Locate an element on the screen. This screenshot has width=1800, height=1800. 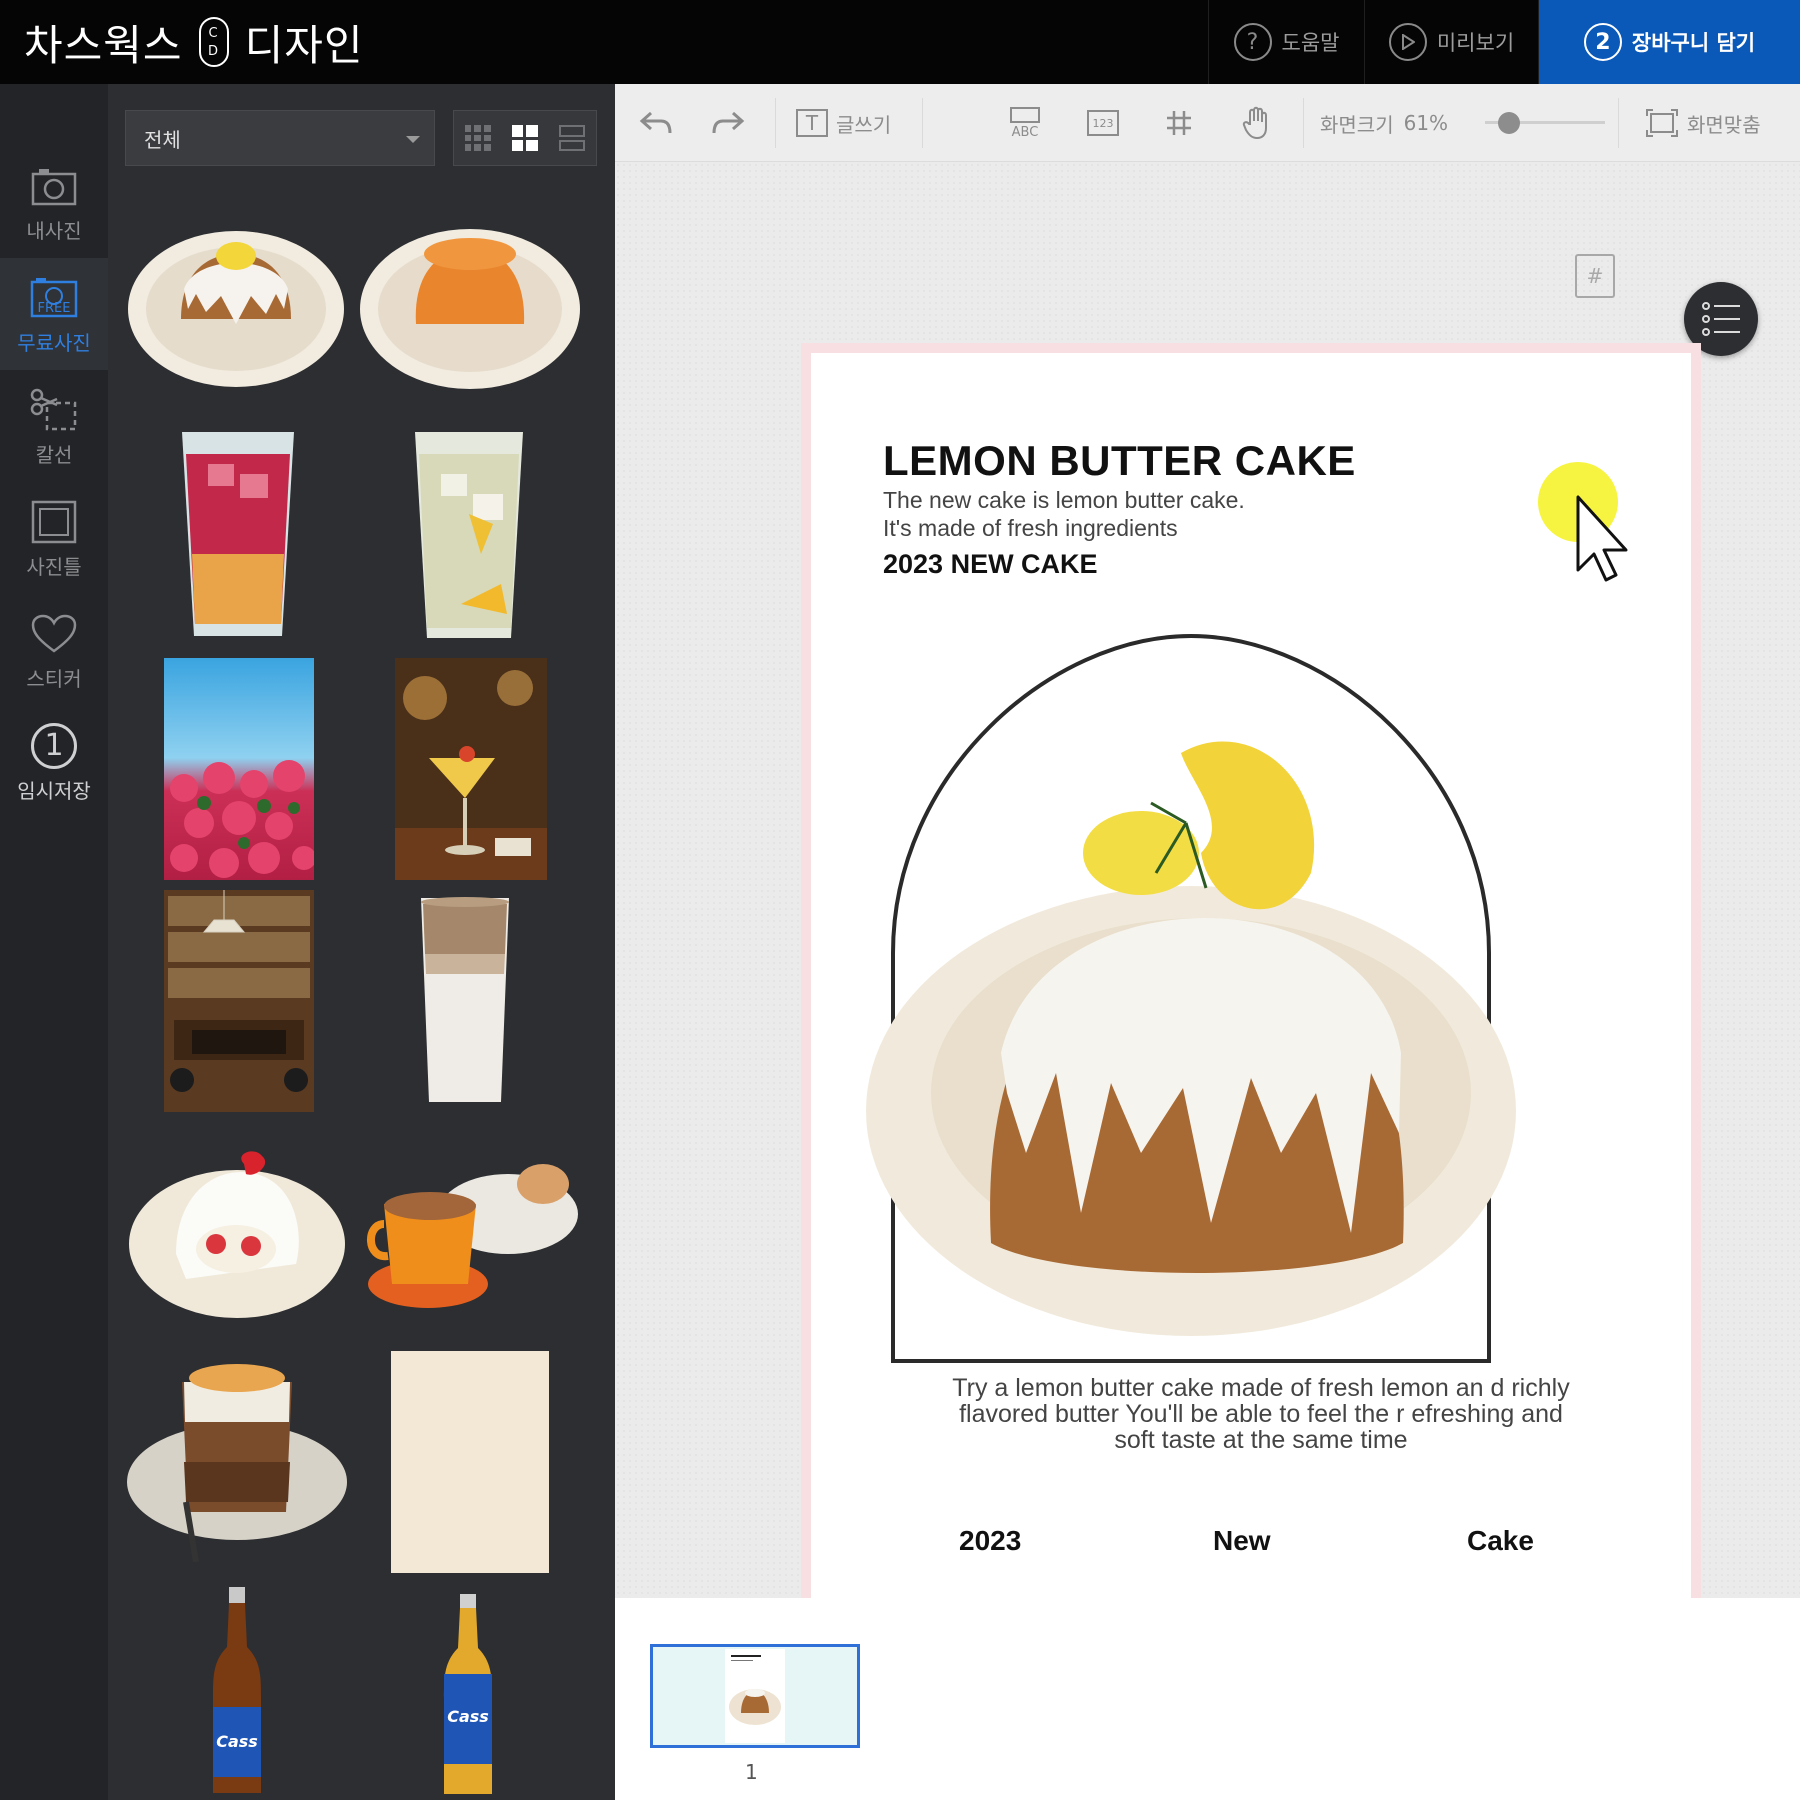
text-box-icon: T is located at coordinates (812, 123).